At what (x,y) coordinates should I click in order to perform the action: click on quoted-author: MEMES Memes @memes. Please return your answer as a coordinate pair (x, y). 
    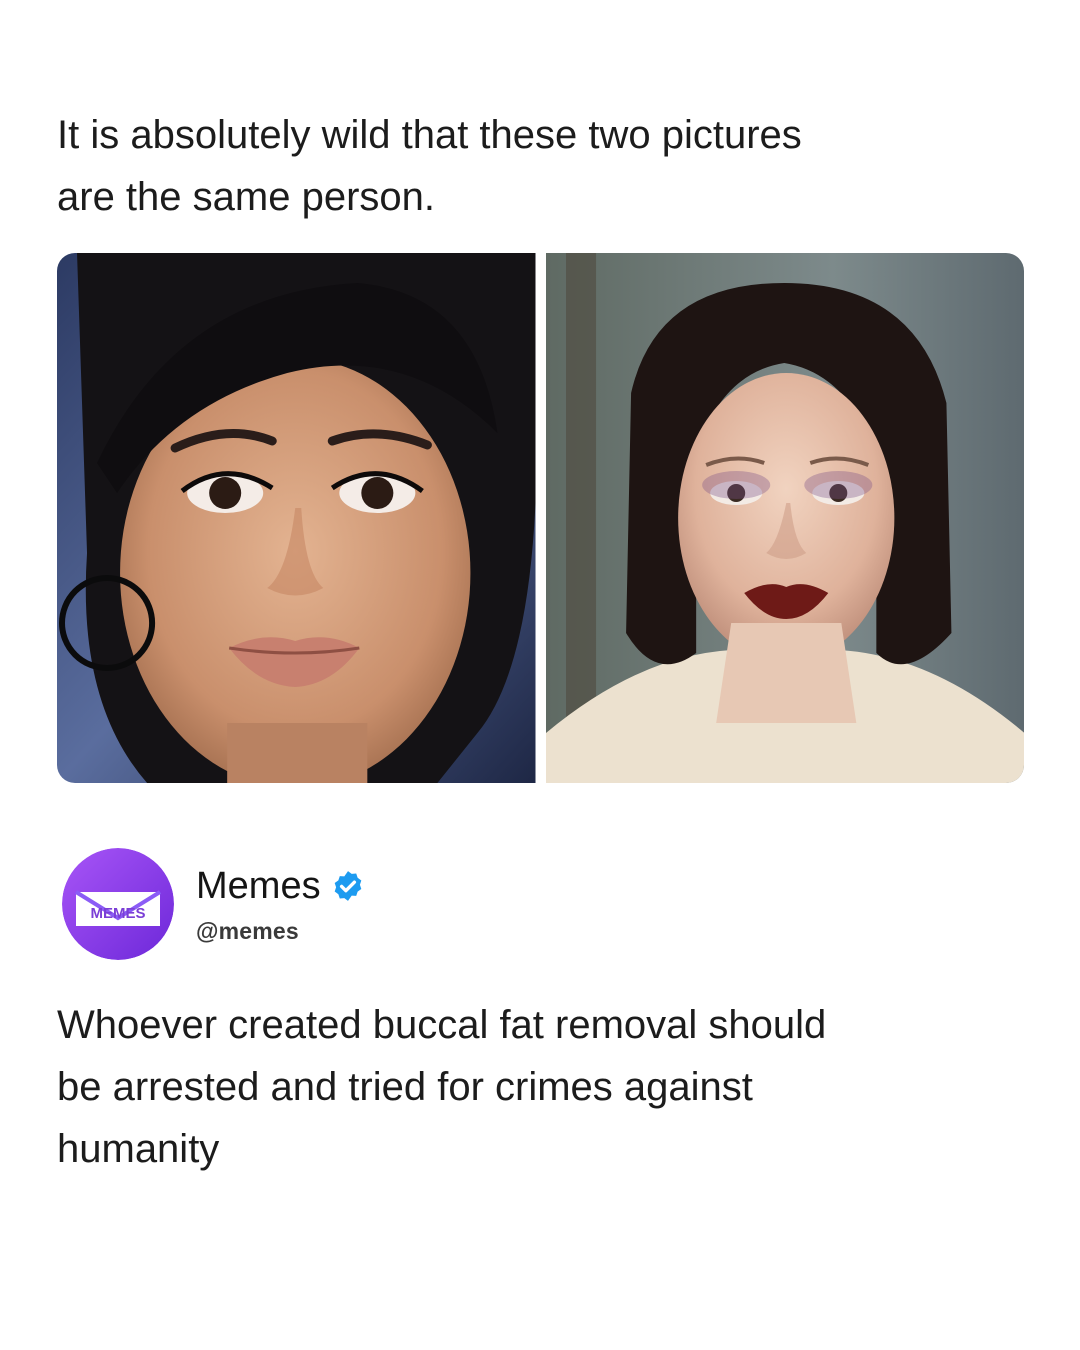
    Looking at the image, I should click on (213, 904).